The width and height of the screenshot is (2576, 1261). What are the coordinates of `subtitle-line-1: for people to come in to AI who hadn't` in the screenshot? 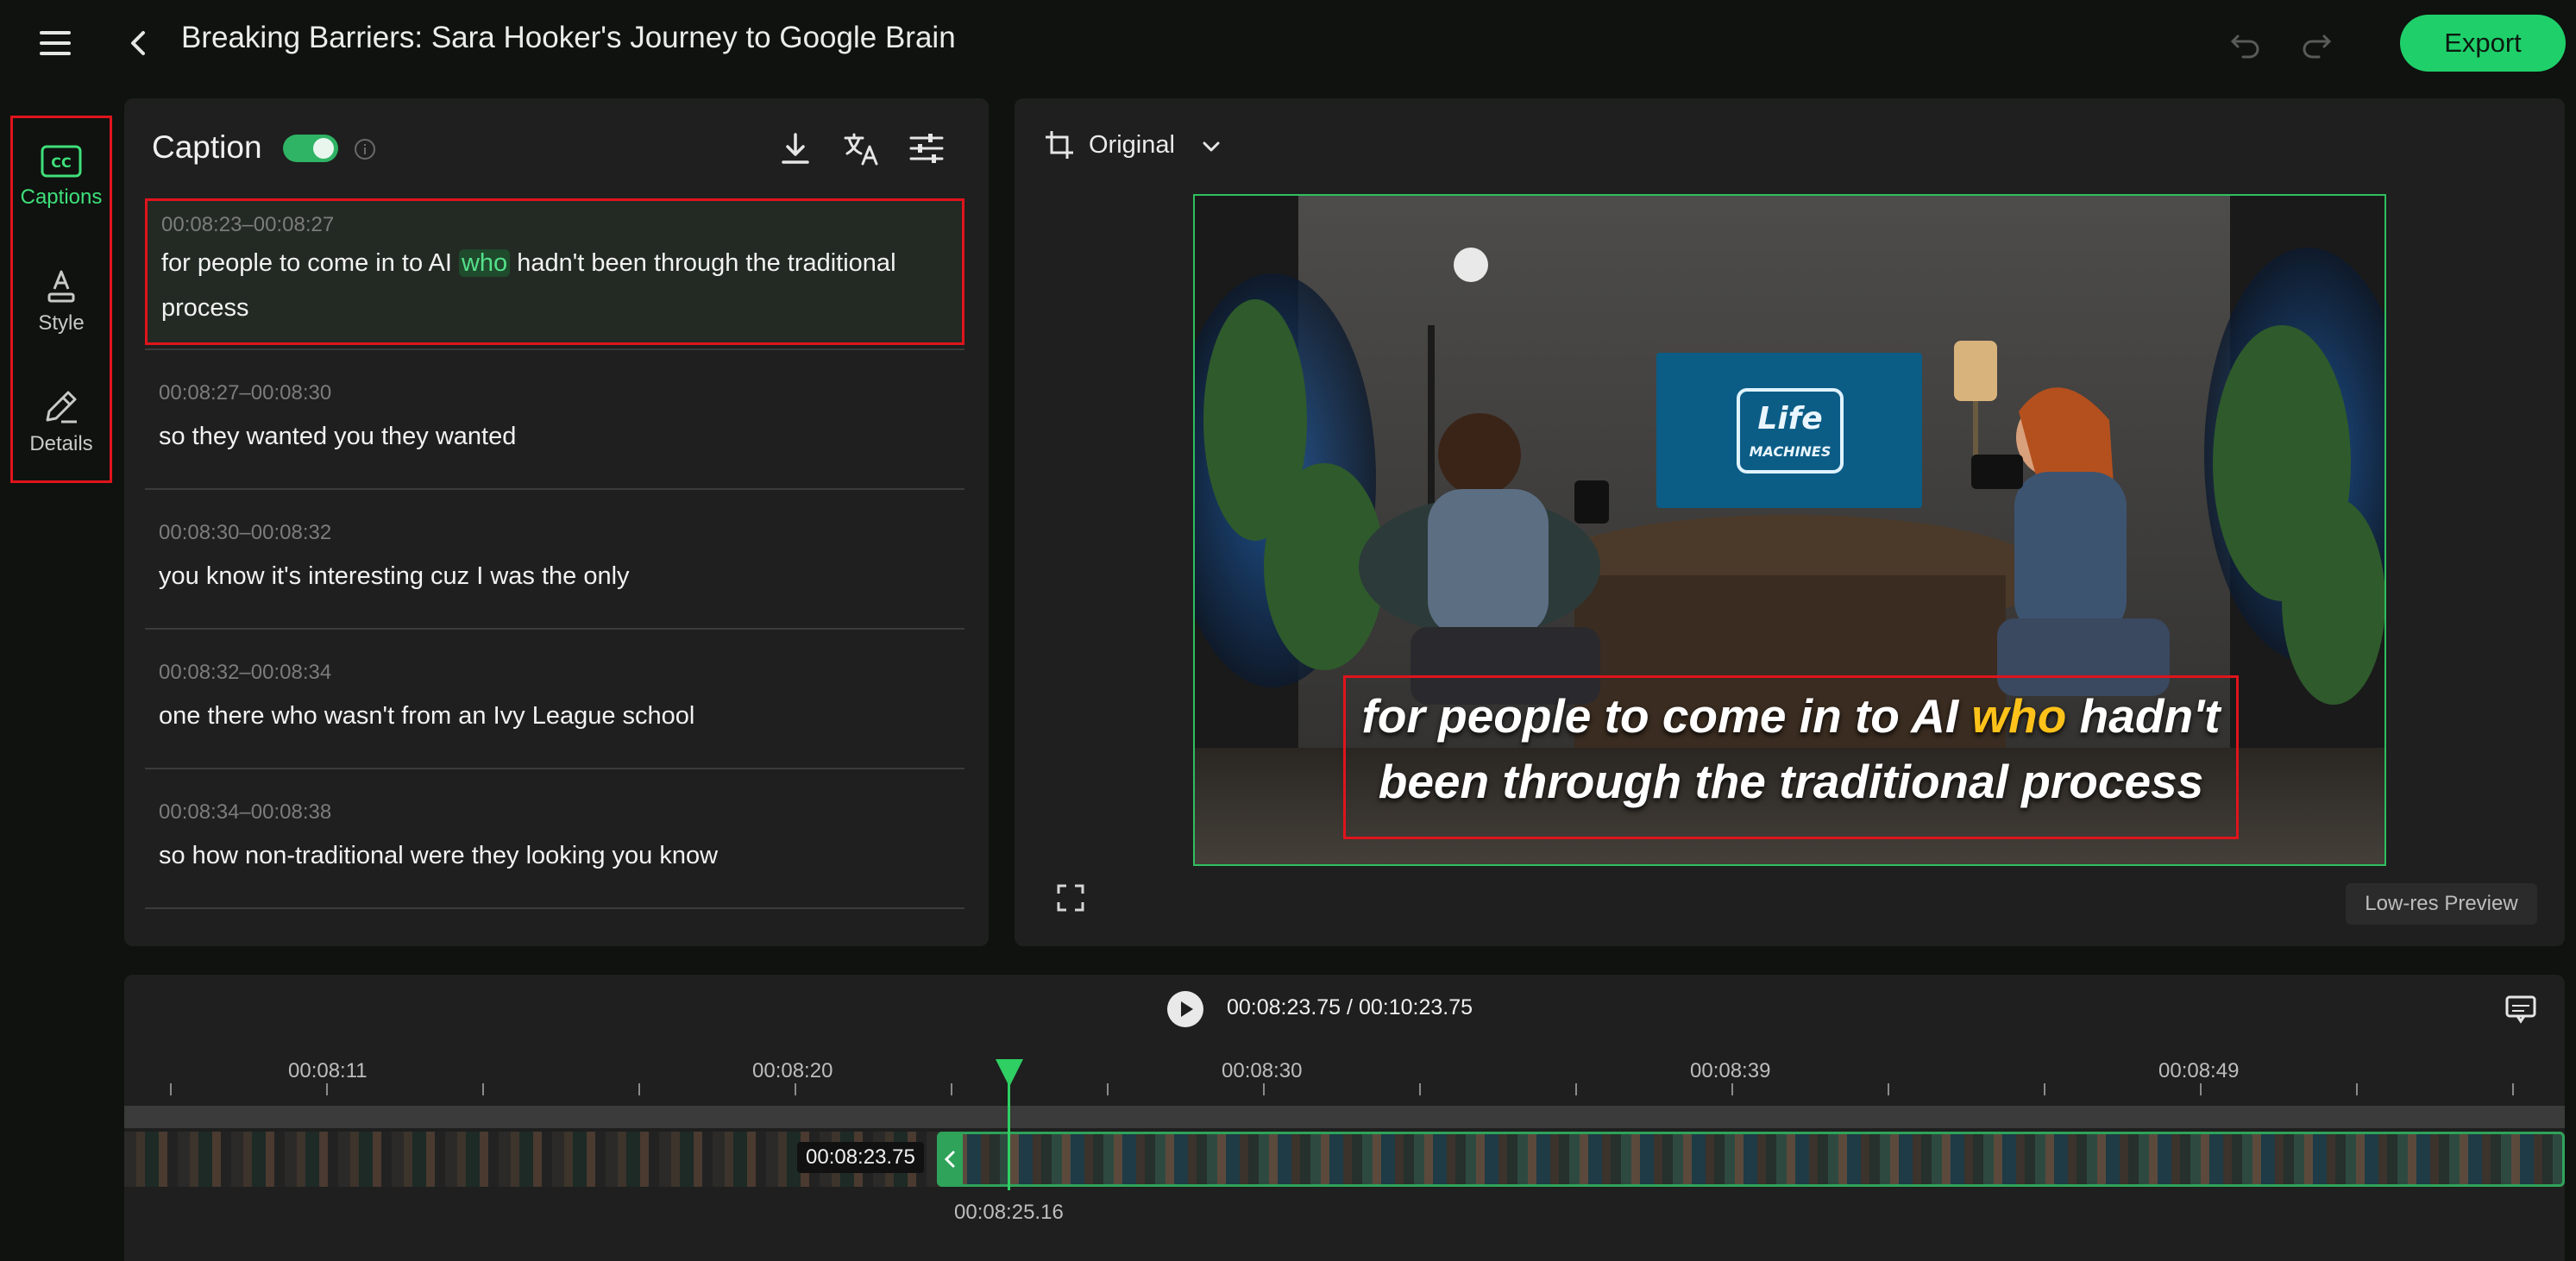 It's located at (1791, 716).